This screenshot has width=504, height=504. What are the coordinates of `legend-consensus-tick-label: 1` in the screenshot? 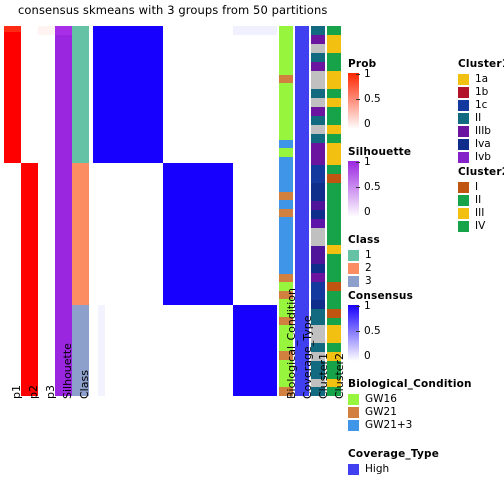 It's located at (367, 306).